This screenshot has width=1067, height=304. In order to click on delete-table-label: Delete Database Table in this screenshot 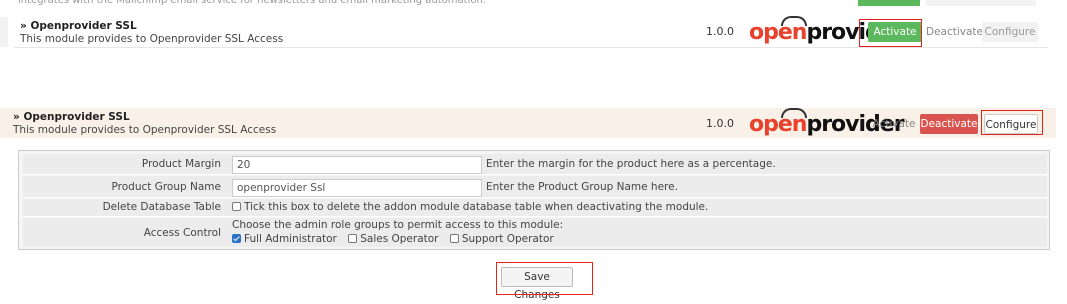, I will do `click(161, 207)`.